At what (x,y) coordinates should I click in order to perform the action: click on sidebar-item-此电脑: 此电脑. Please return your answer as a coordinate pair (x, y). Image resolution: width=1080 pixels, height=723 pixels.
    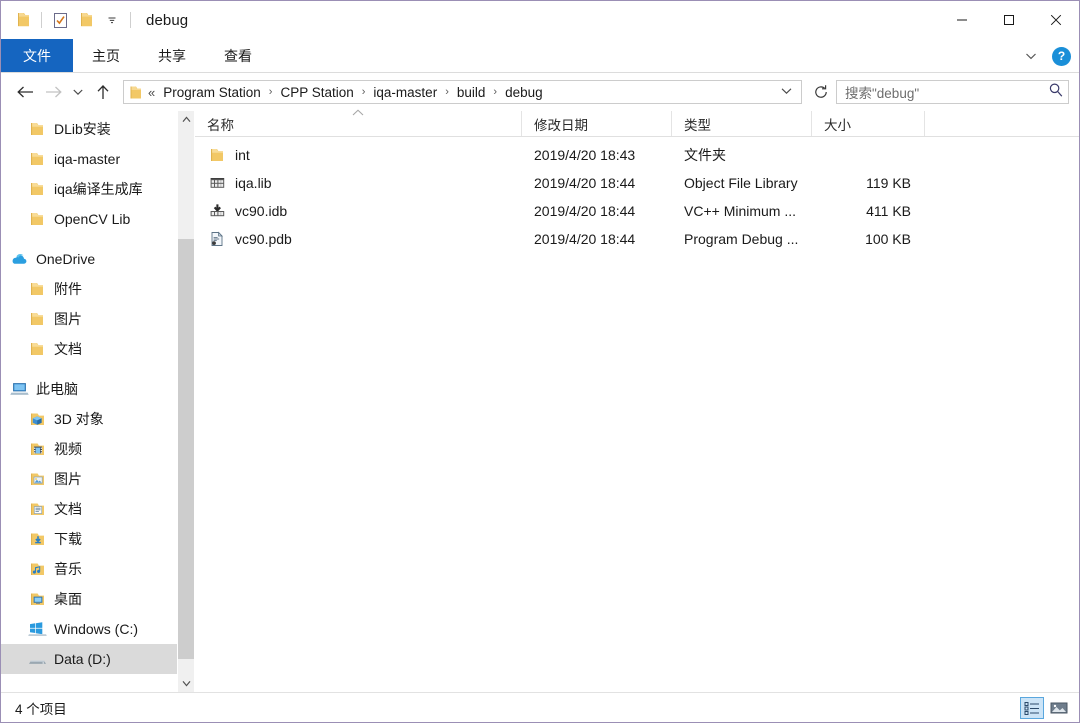
    Looking at the image, I should click on (97, 389).